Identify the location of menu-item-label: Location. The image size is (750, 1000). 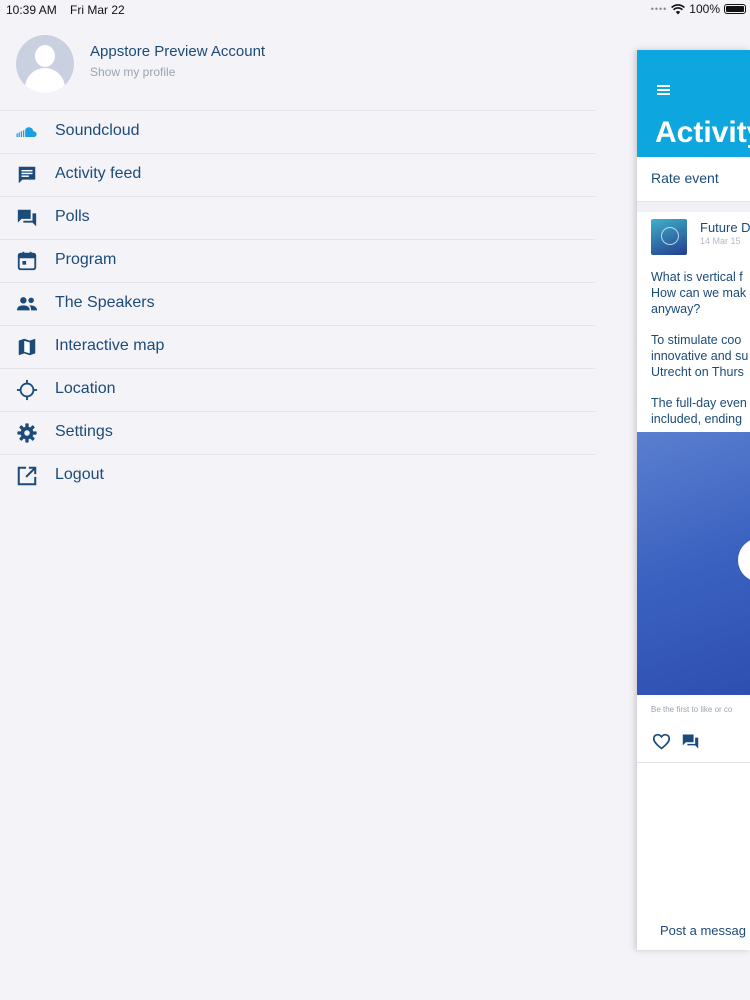
(85, 388).